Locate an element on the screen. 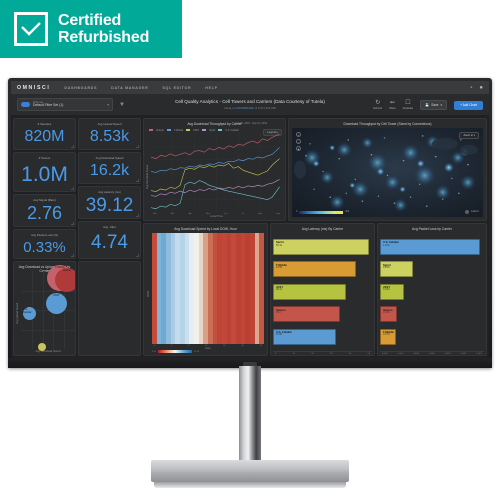 The image size is (500, 500). dashboard-subtitle: tutela_us DASHBOARD of 5,971,402,685 is located at coordinates (250, 108).